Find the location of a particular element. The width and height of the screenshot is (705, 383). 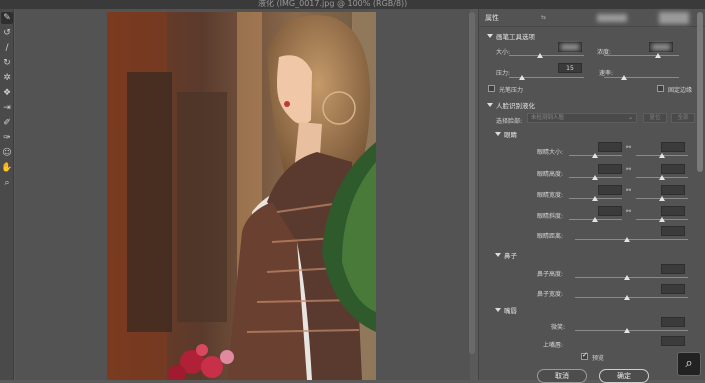

all-button: 全部 is located at coordinates (683, 118).